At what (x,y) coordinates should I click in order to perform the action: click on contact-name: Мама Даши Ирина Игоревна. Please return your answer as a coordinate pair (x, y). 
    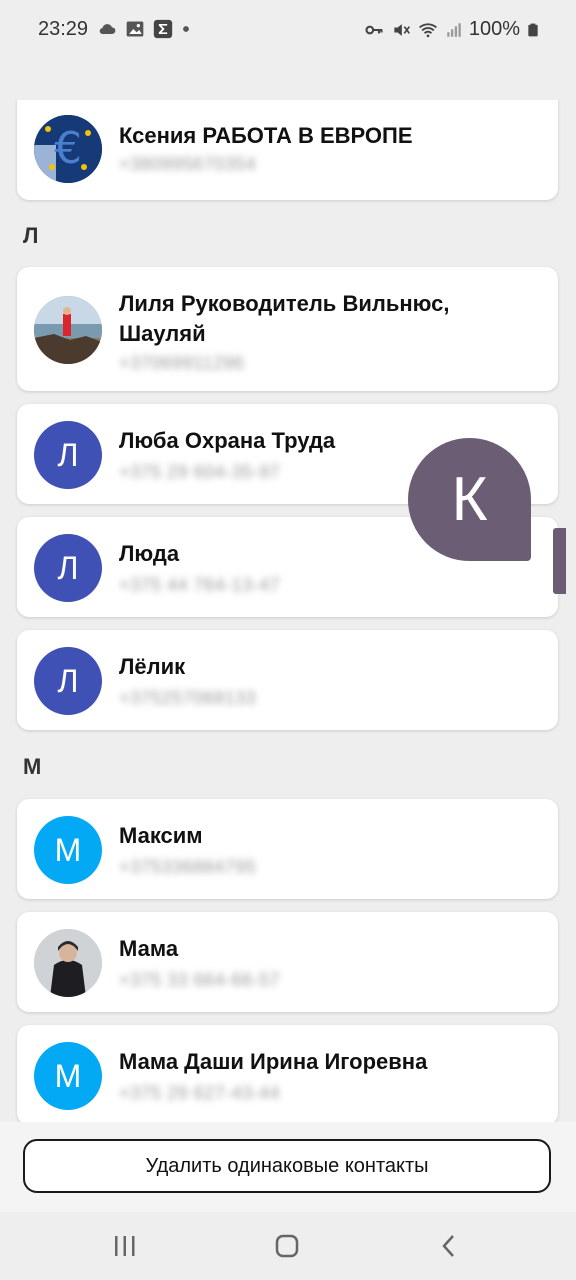
    Looking at the image, I should click on (273, 1061).